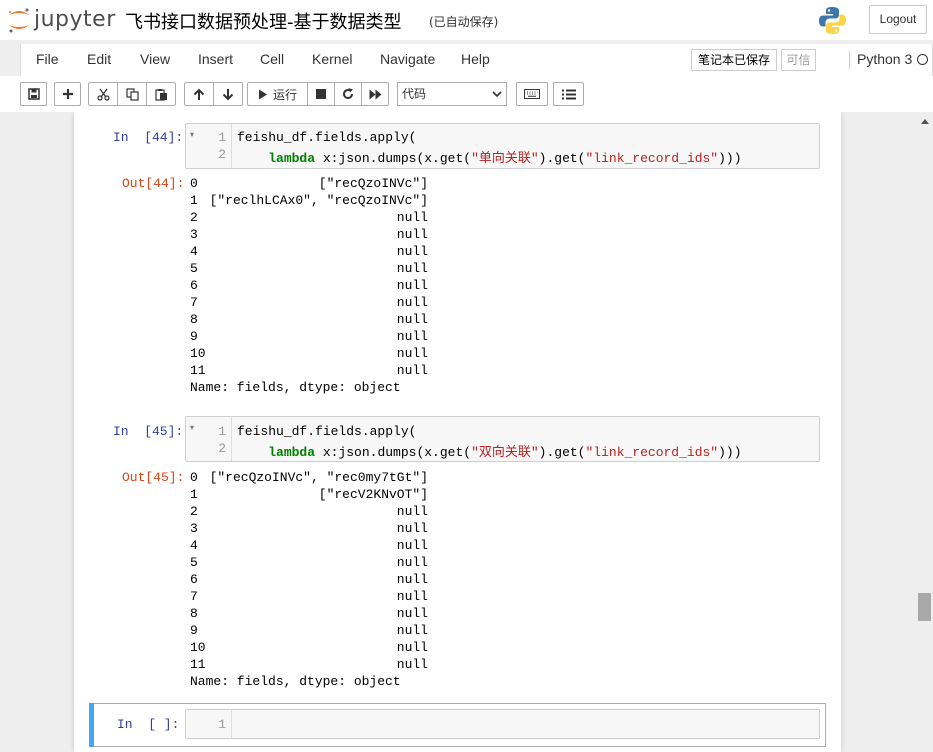  I want to click on output-index: 6, so click(194, 285).